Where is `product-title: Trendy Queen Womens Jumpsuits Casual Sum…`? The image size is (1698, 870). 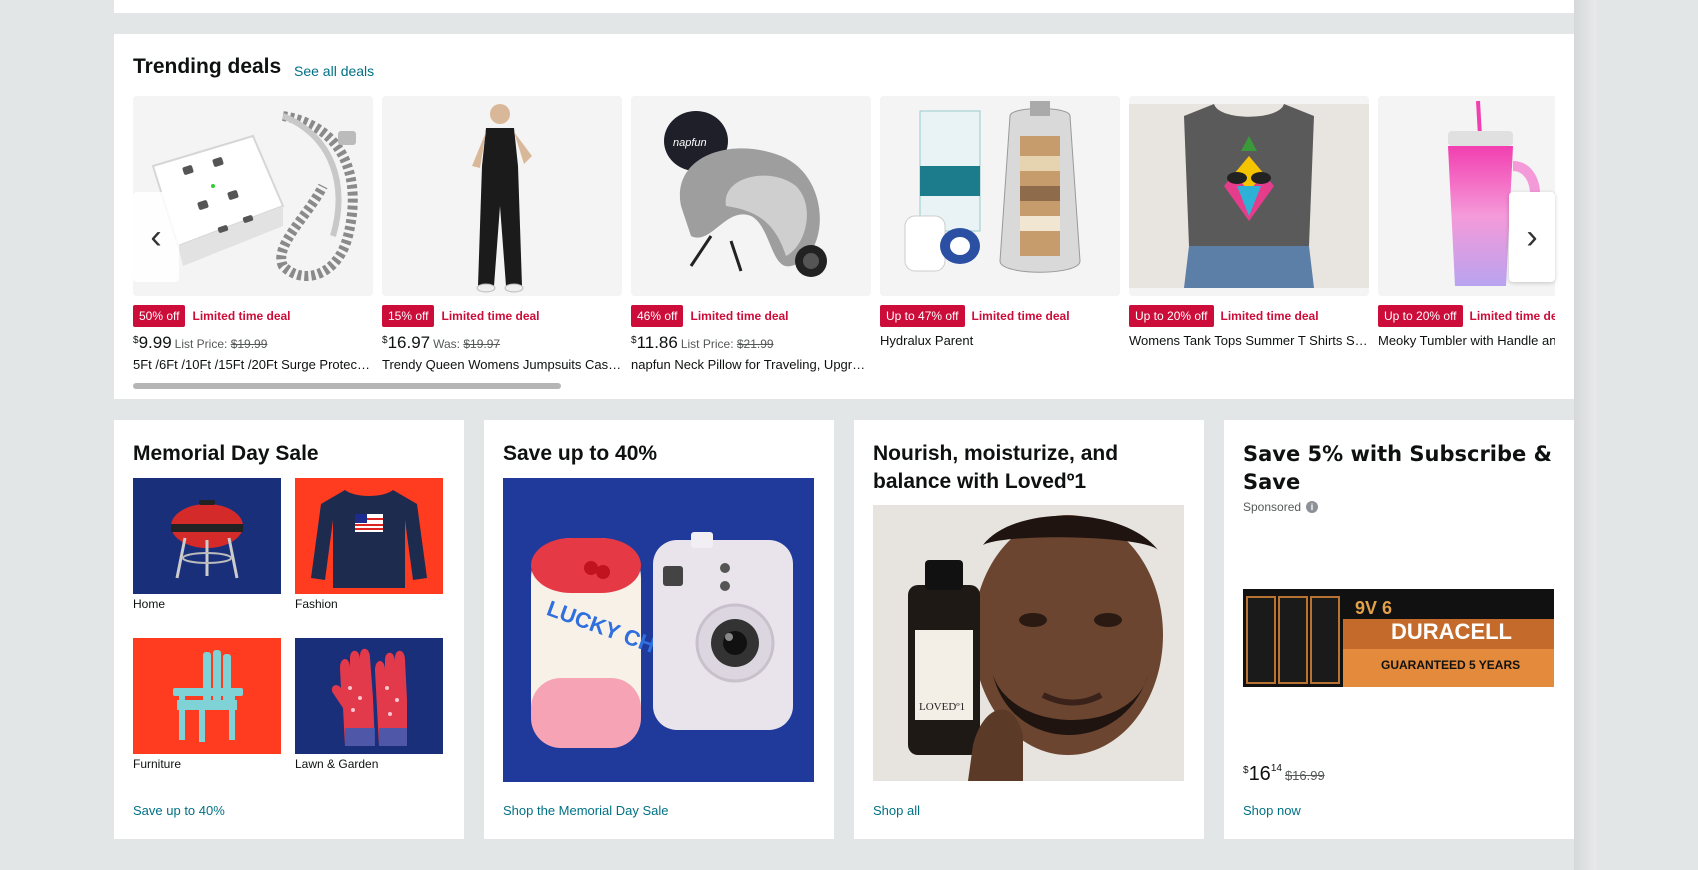
product-title: Trendy Queen Womens Jumpsuits Casual Sum… is located at coordinates (502, 364).